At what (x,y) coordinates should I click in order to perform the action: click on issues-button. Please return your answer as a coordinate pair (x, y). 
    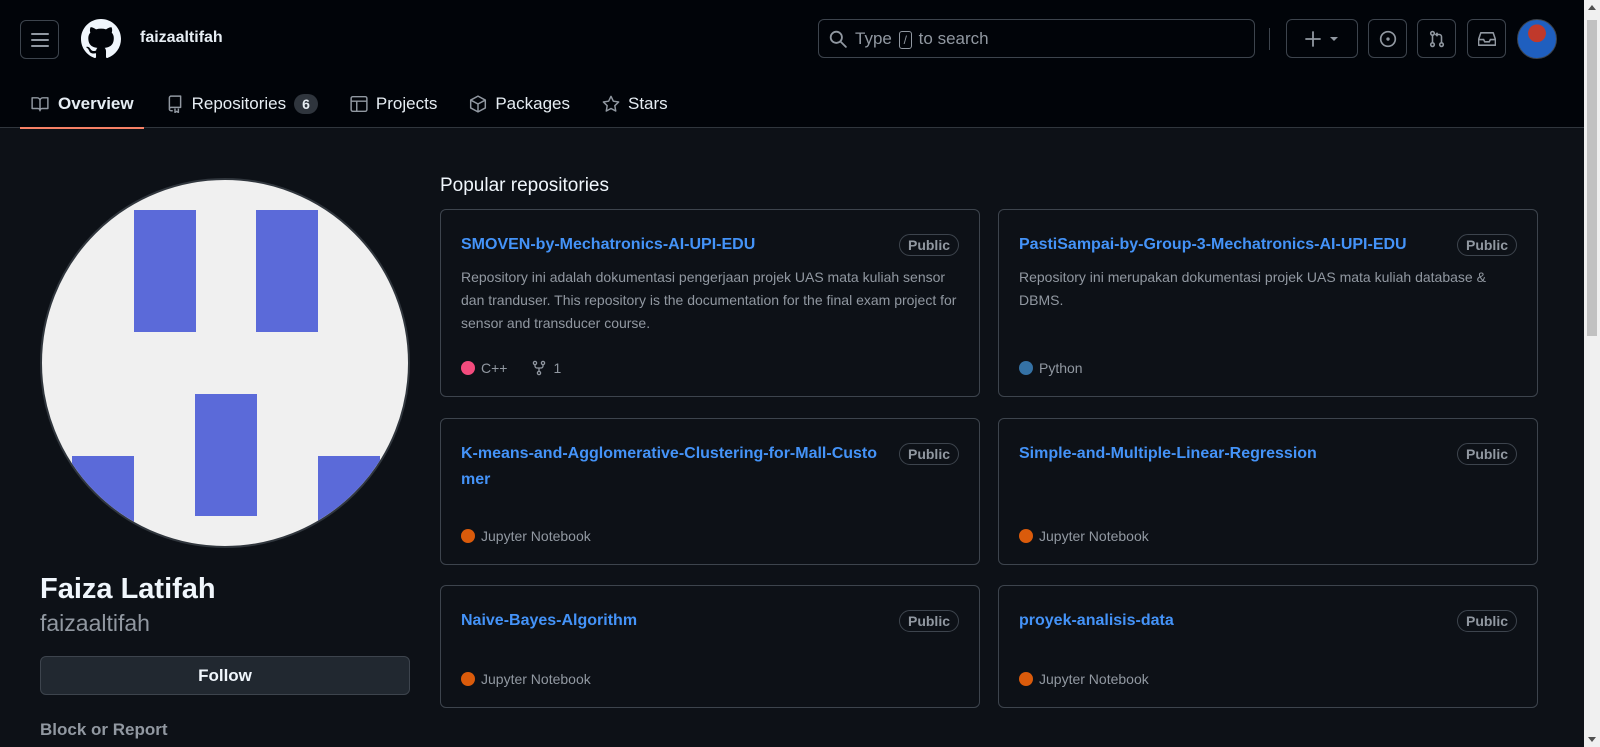
    Looking at the image, I should click on (1387, 38).